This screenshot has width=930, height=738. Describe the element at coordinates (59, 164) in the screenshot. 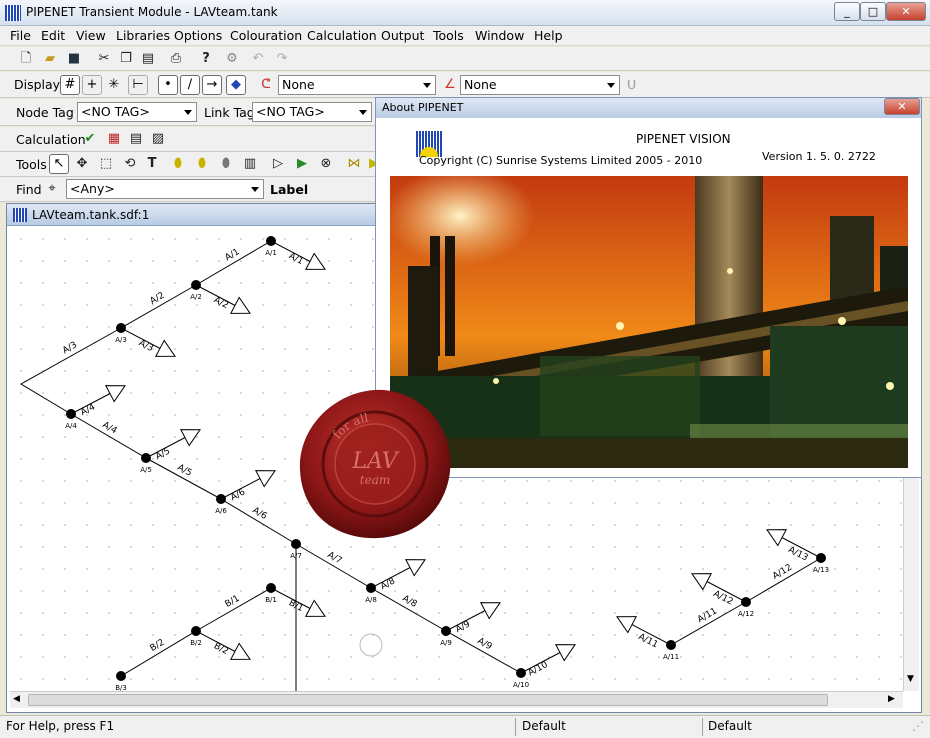

I see `select-pointer-icon: ↖` at that location.